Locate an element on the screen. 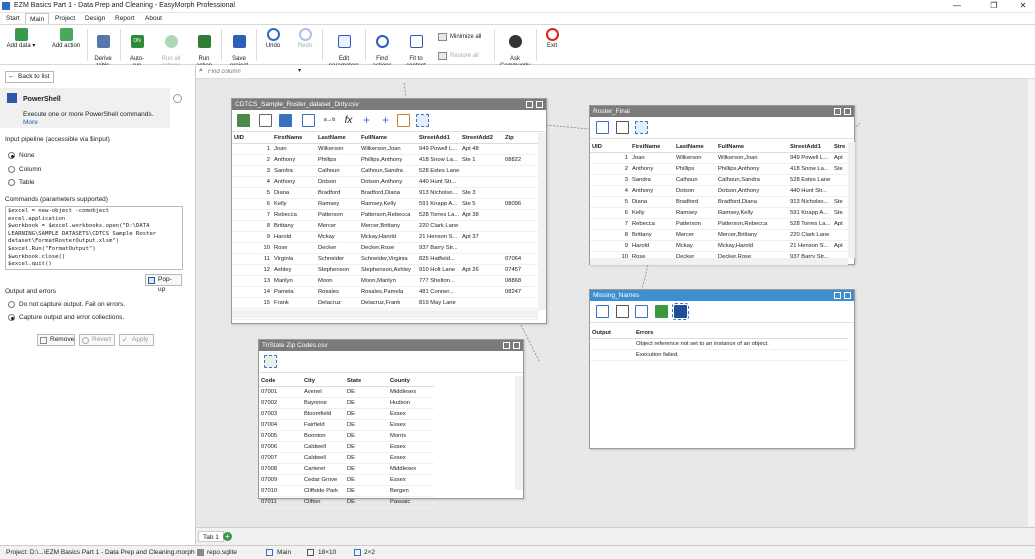  restore-all-button: Restore all is located at coordinates (464, 56).